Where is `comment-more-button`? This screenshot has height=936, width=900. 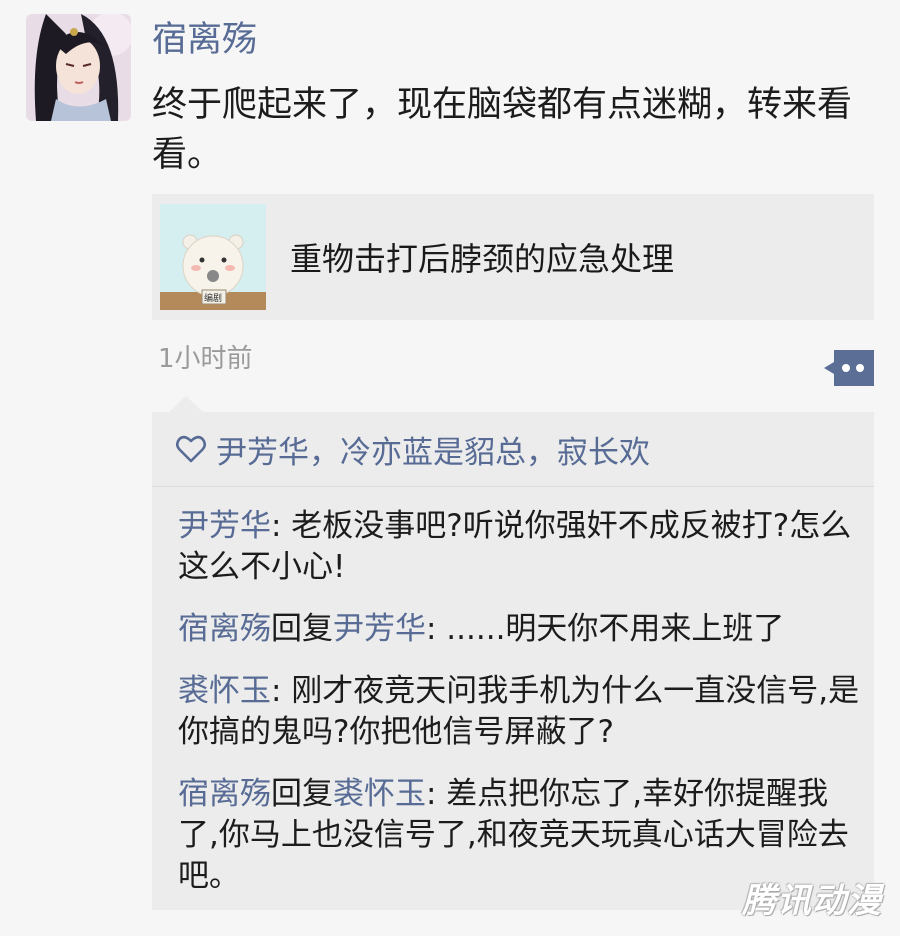 comment-more-button is located at coordinates (849, 368).